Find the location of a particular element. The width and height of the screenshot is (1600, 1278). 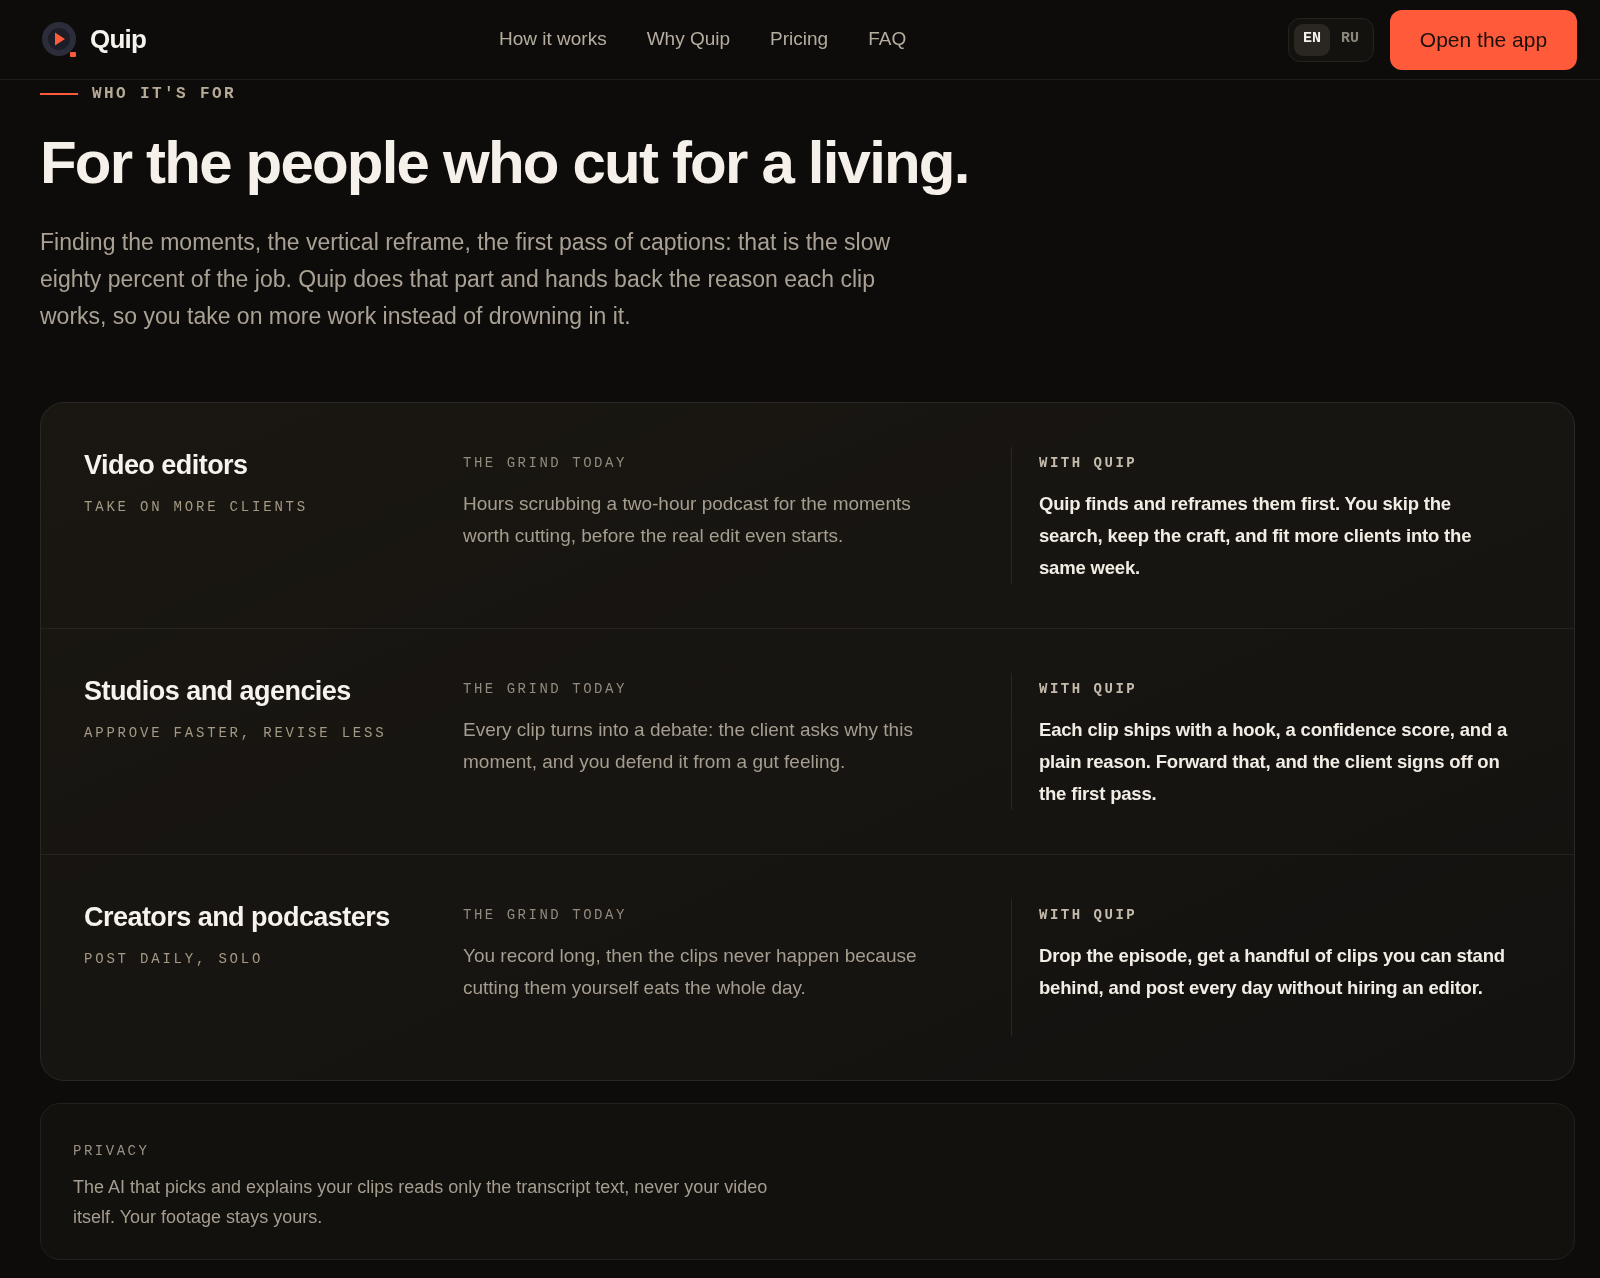

accent-line is located at coordinates (59, 94).